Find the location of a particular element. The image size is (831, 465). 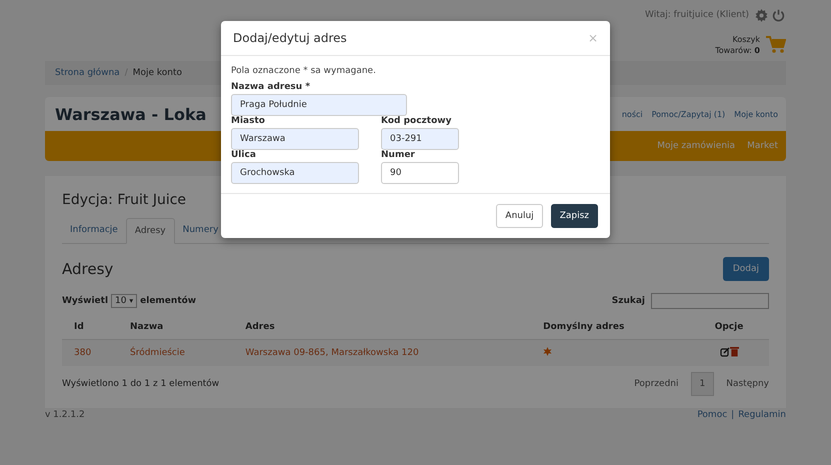

input-field: Warszawa is located at coordinates (295, 139).